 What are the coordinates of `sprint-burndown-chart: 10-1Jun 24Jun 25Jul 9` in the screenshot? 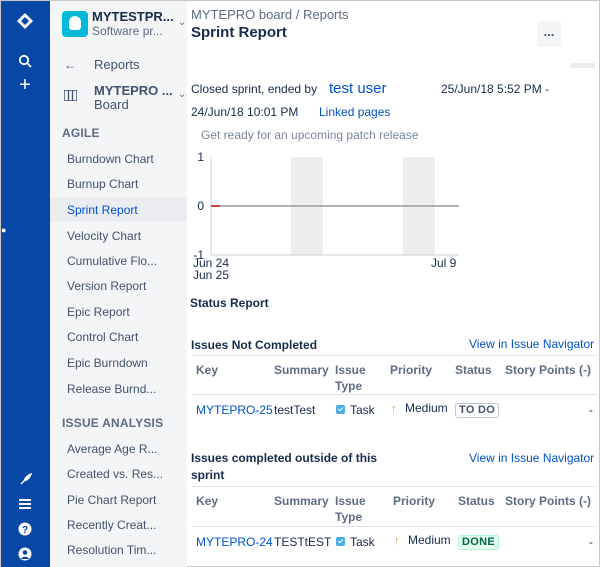 It's located at (326, 214).